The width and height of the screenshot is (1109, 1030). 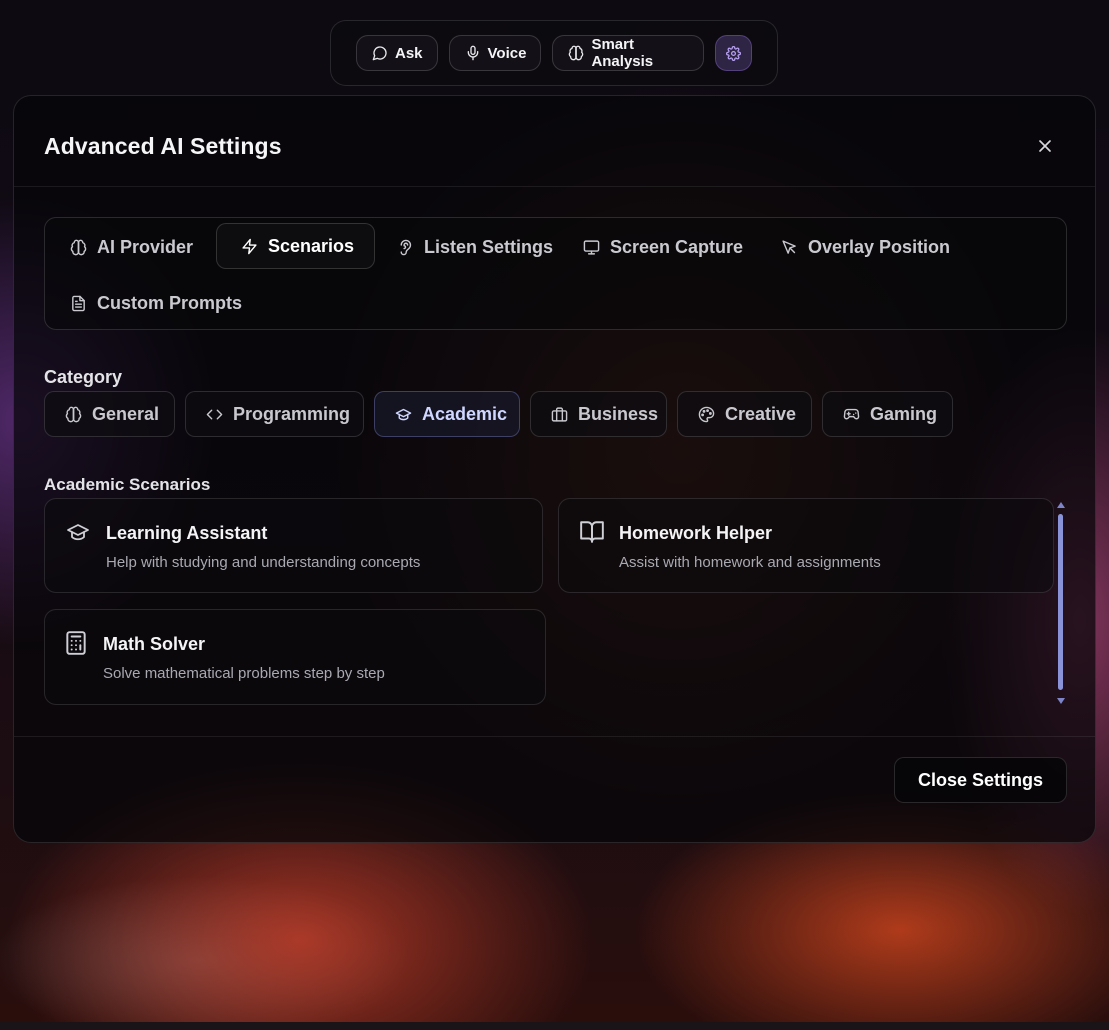 I want to click on voice-label: Voice, so click(x=507, y=53).